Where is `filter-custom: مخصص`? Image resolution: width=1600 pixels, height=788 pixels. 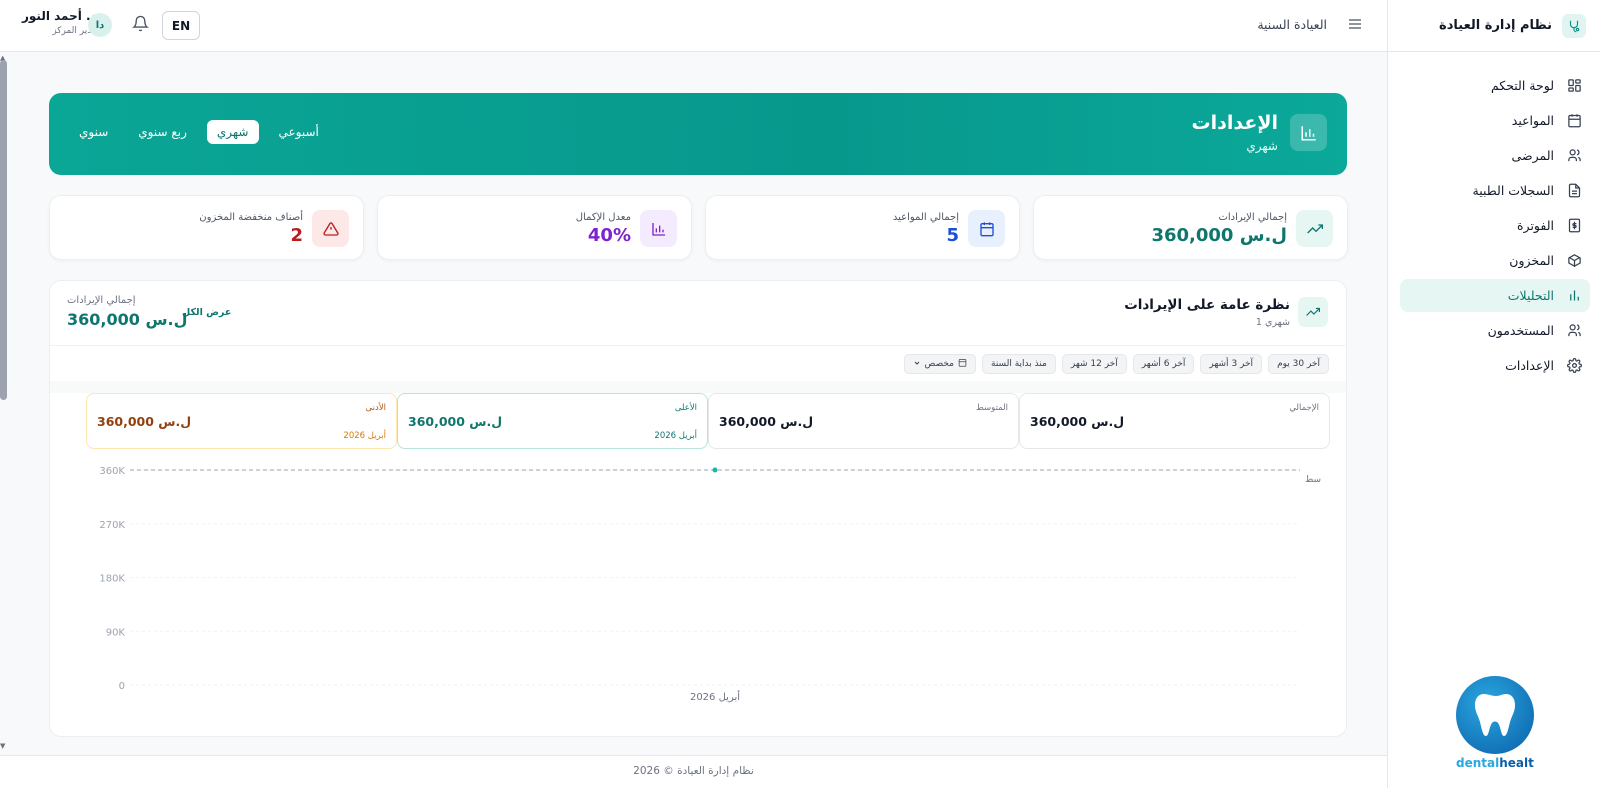 filter-custom: مخصص is located at coordinates (940, 364).